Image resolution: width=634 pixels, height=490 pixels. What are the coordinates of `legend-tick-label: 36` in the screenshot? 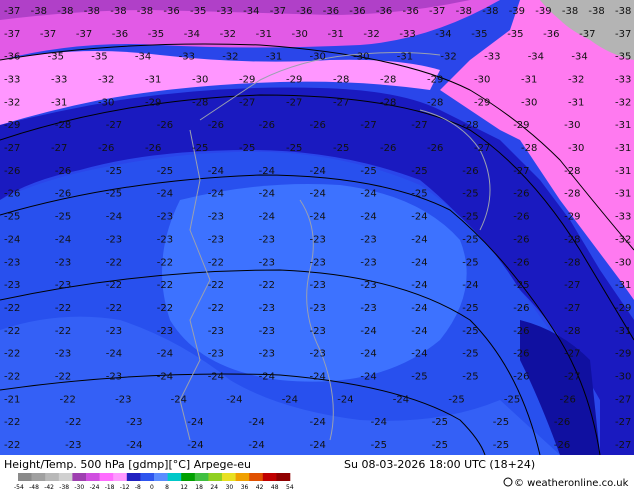 It's located at (245, 487).